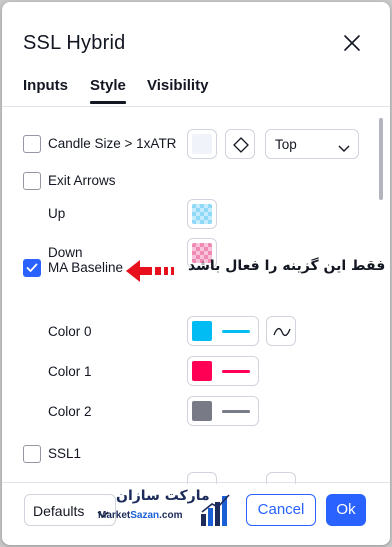  Describe the element at coordinates (70, 411) in the screenshot. I see `color2-label: Color 2` at that location.